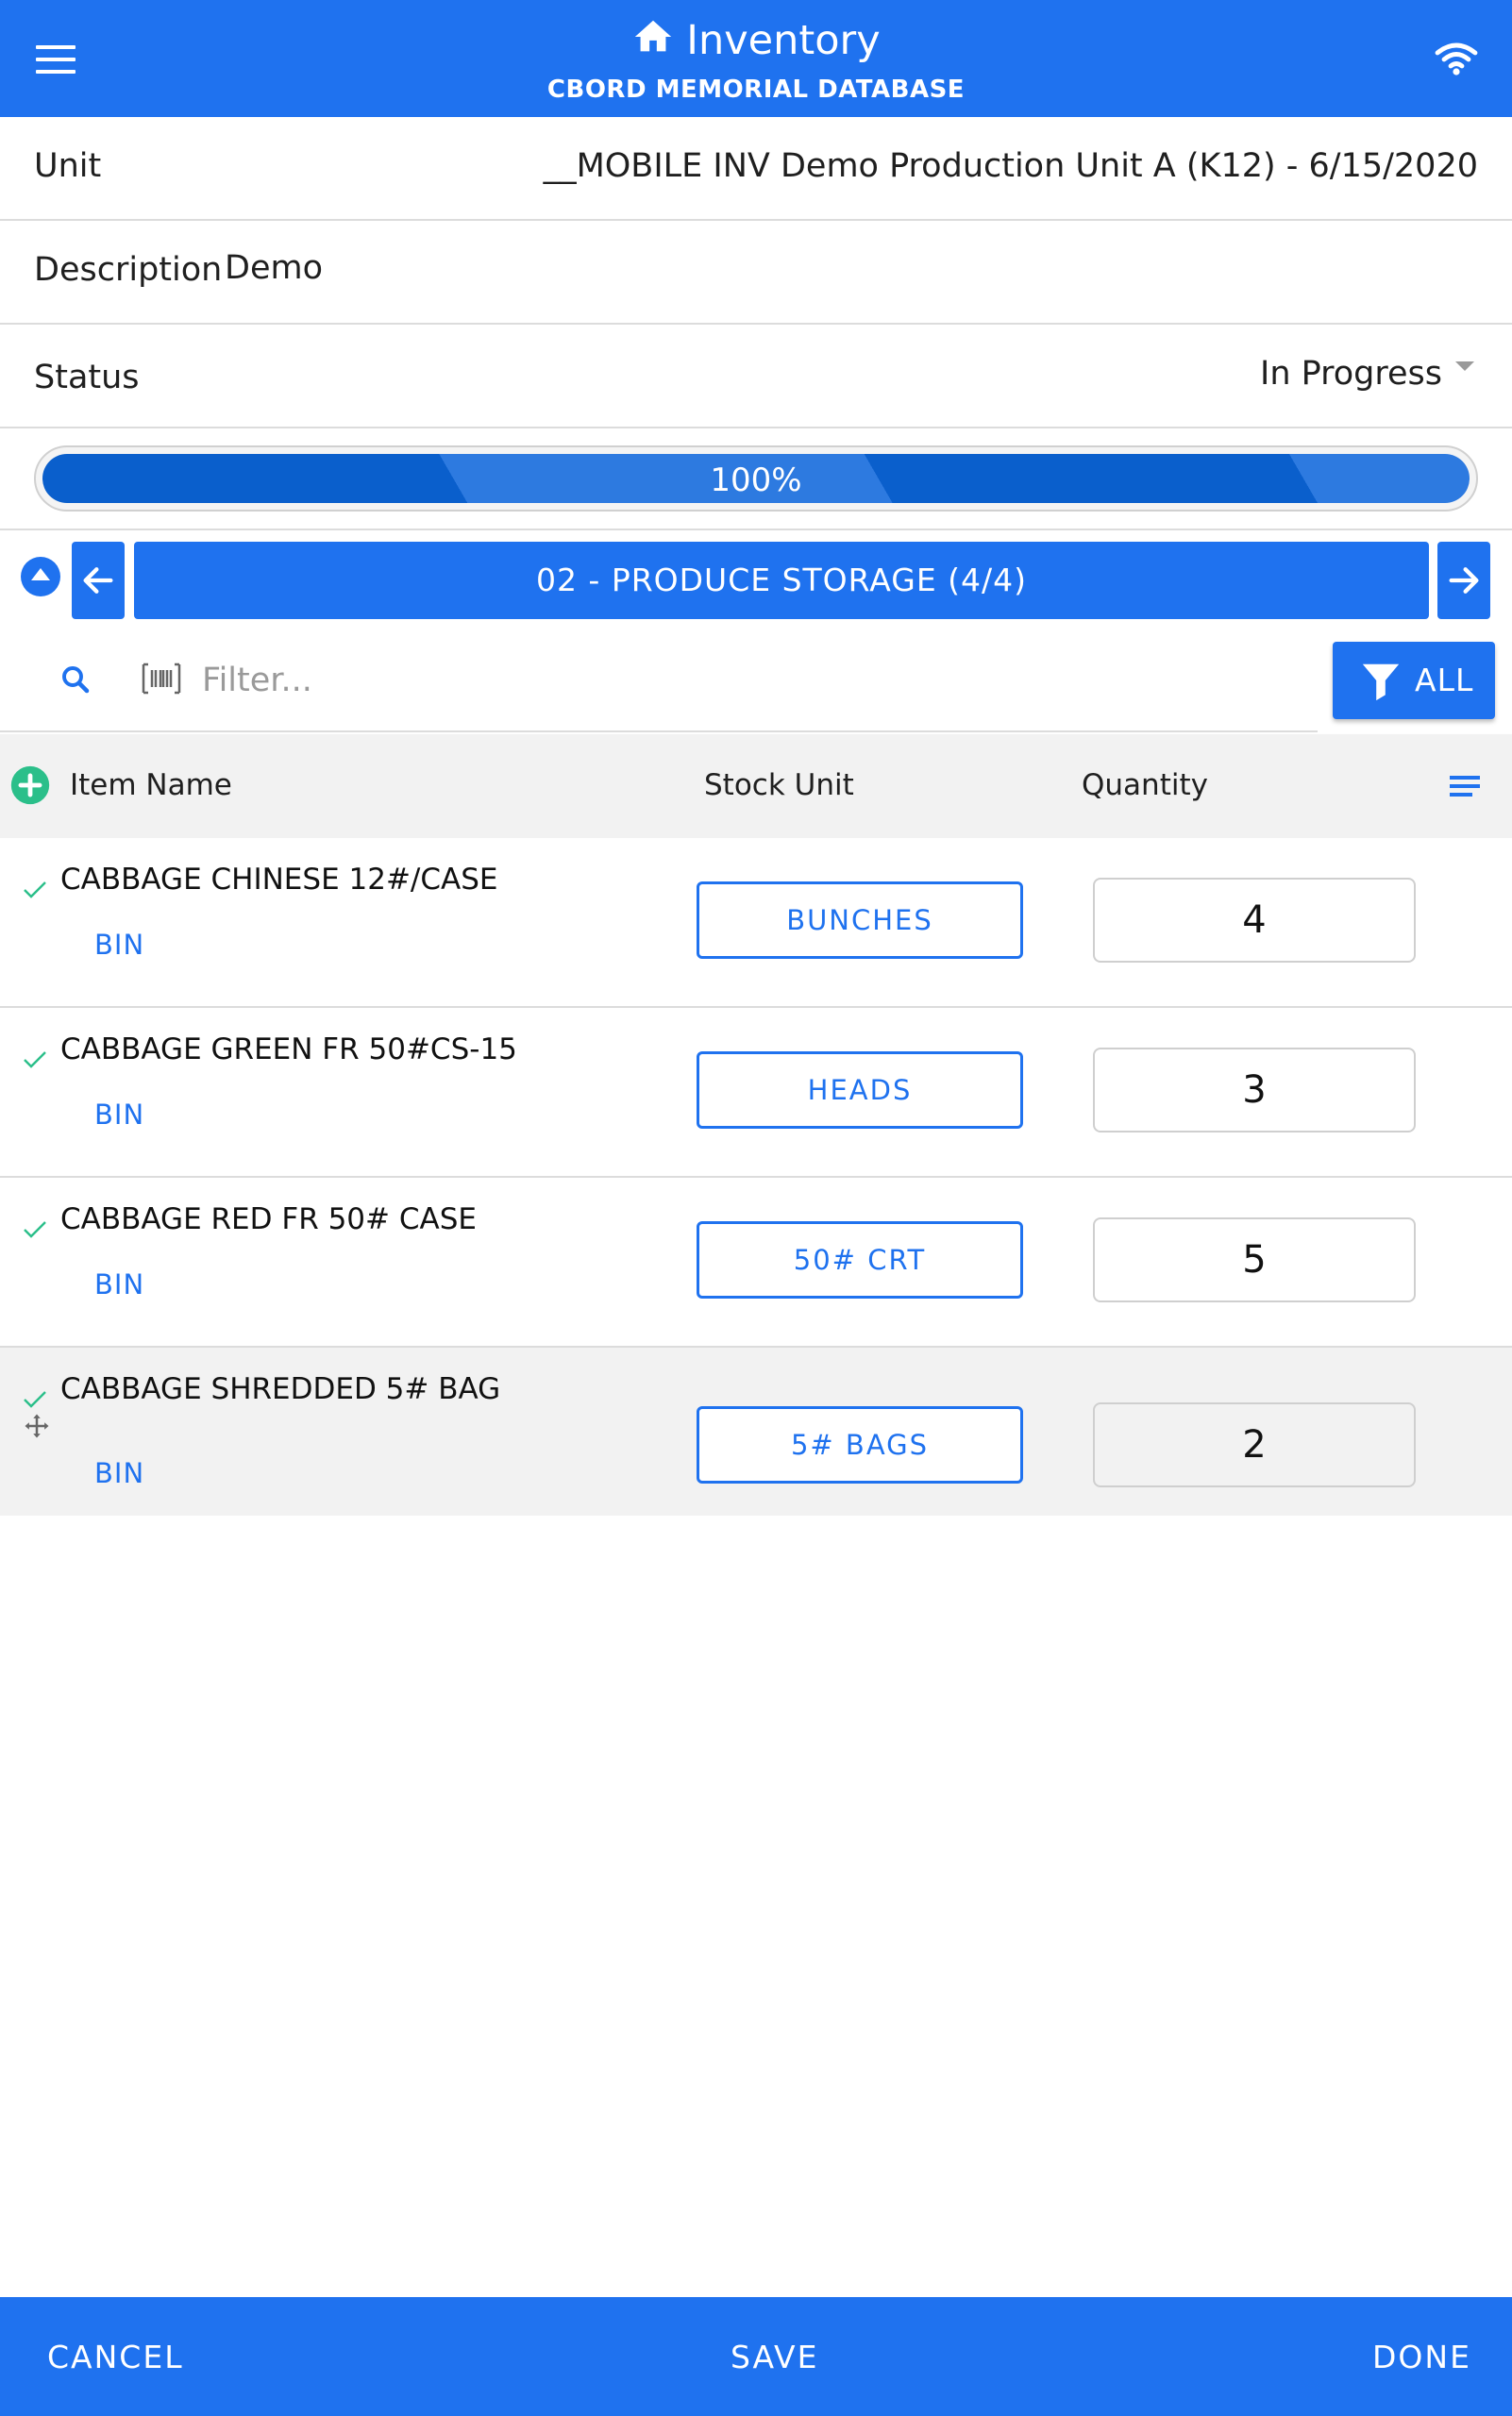  I want to click on previous-storage-button, so click(98, 580).